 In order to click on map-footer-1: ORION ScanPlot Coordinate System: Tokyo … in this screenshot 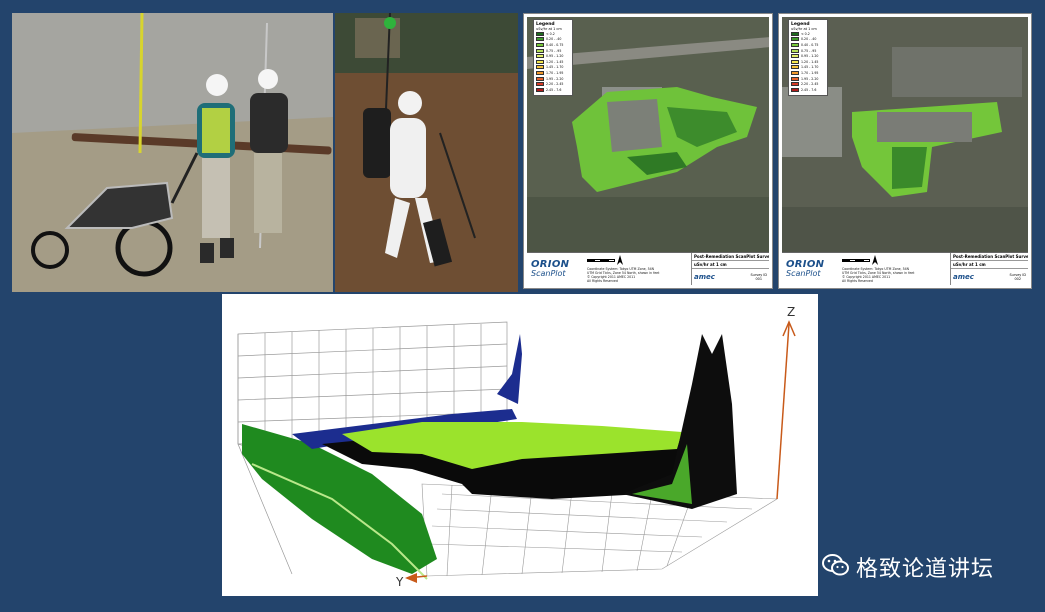, I will do `click(648, 268)`.